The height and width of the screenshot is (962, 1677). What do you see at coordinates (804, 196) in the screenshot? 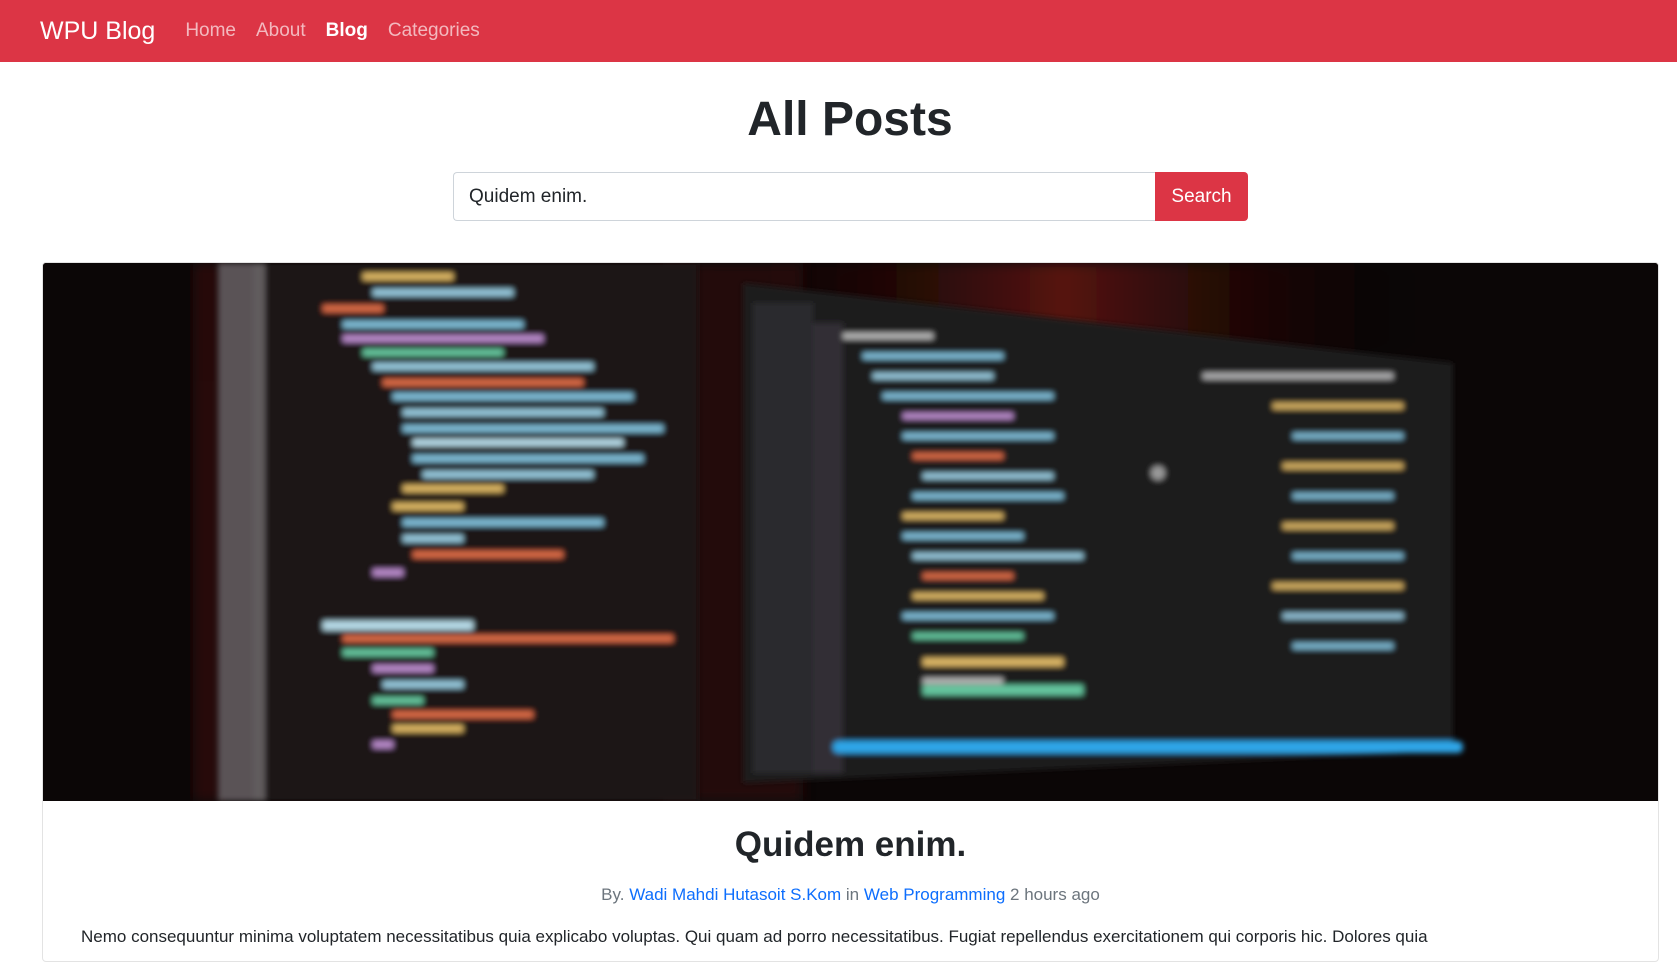
I see `search-input` at bounding box center [804, 196].